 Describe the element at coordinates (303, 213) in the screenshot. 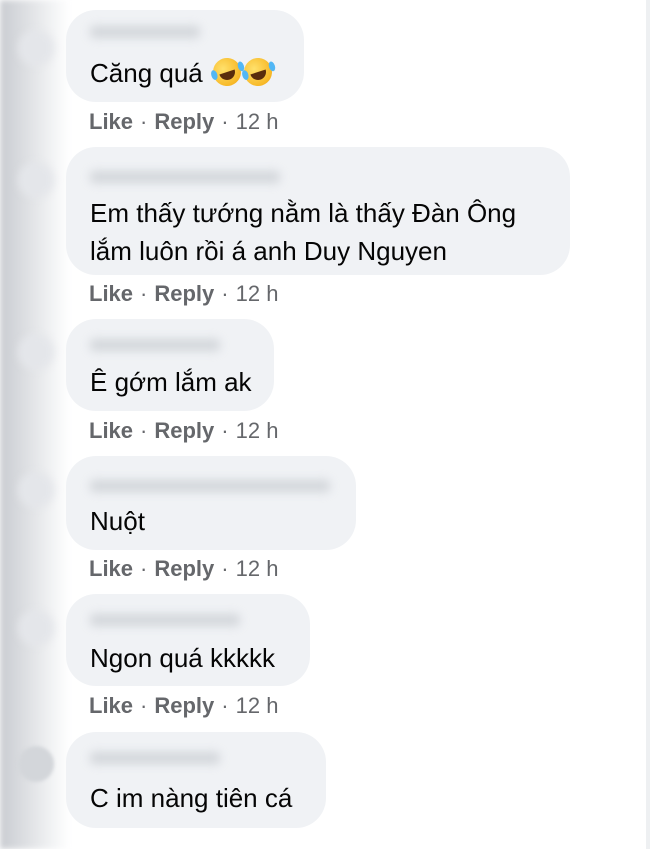

I see `comment-text-line-1: Em thấy tướng nằm là thấy Đàn Ông` at that location.